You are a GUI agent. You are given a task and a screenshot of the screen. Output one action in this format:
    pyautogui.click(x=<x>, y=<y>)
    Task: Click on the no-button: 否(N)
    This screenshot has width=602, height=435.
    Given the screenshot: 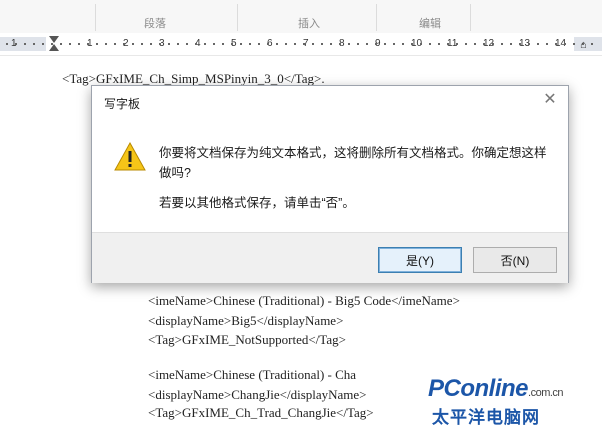 What is the action you would take?
    pyautogui.click(x=515, y=260)
    